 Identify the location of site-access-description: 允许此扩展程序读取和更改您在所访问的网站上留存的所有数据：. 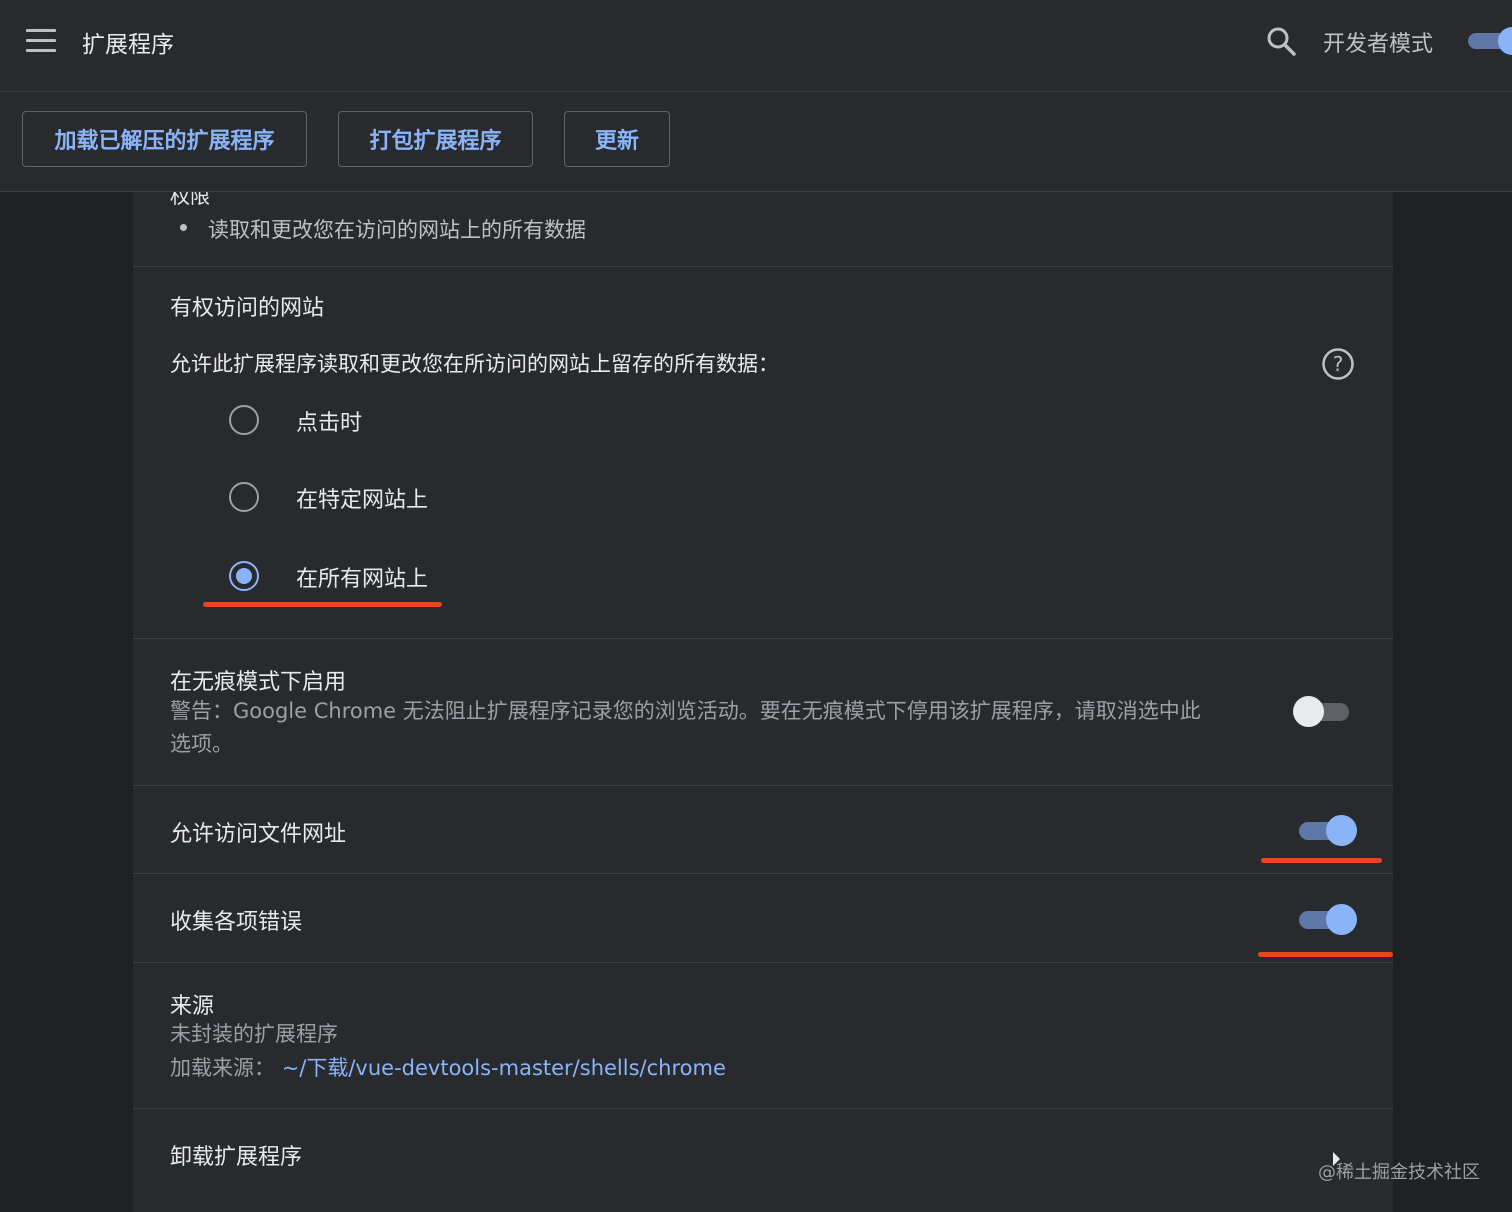
(474, 364).